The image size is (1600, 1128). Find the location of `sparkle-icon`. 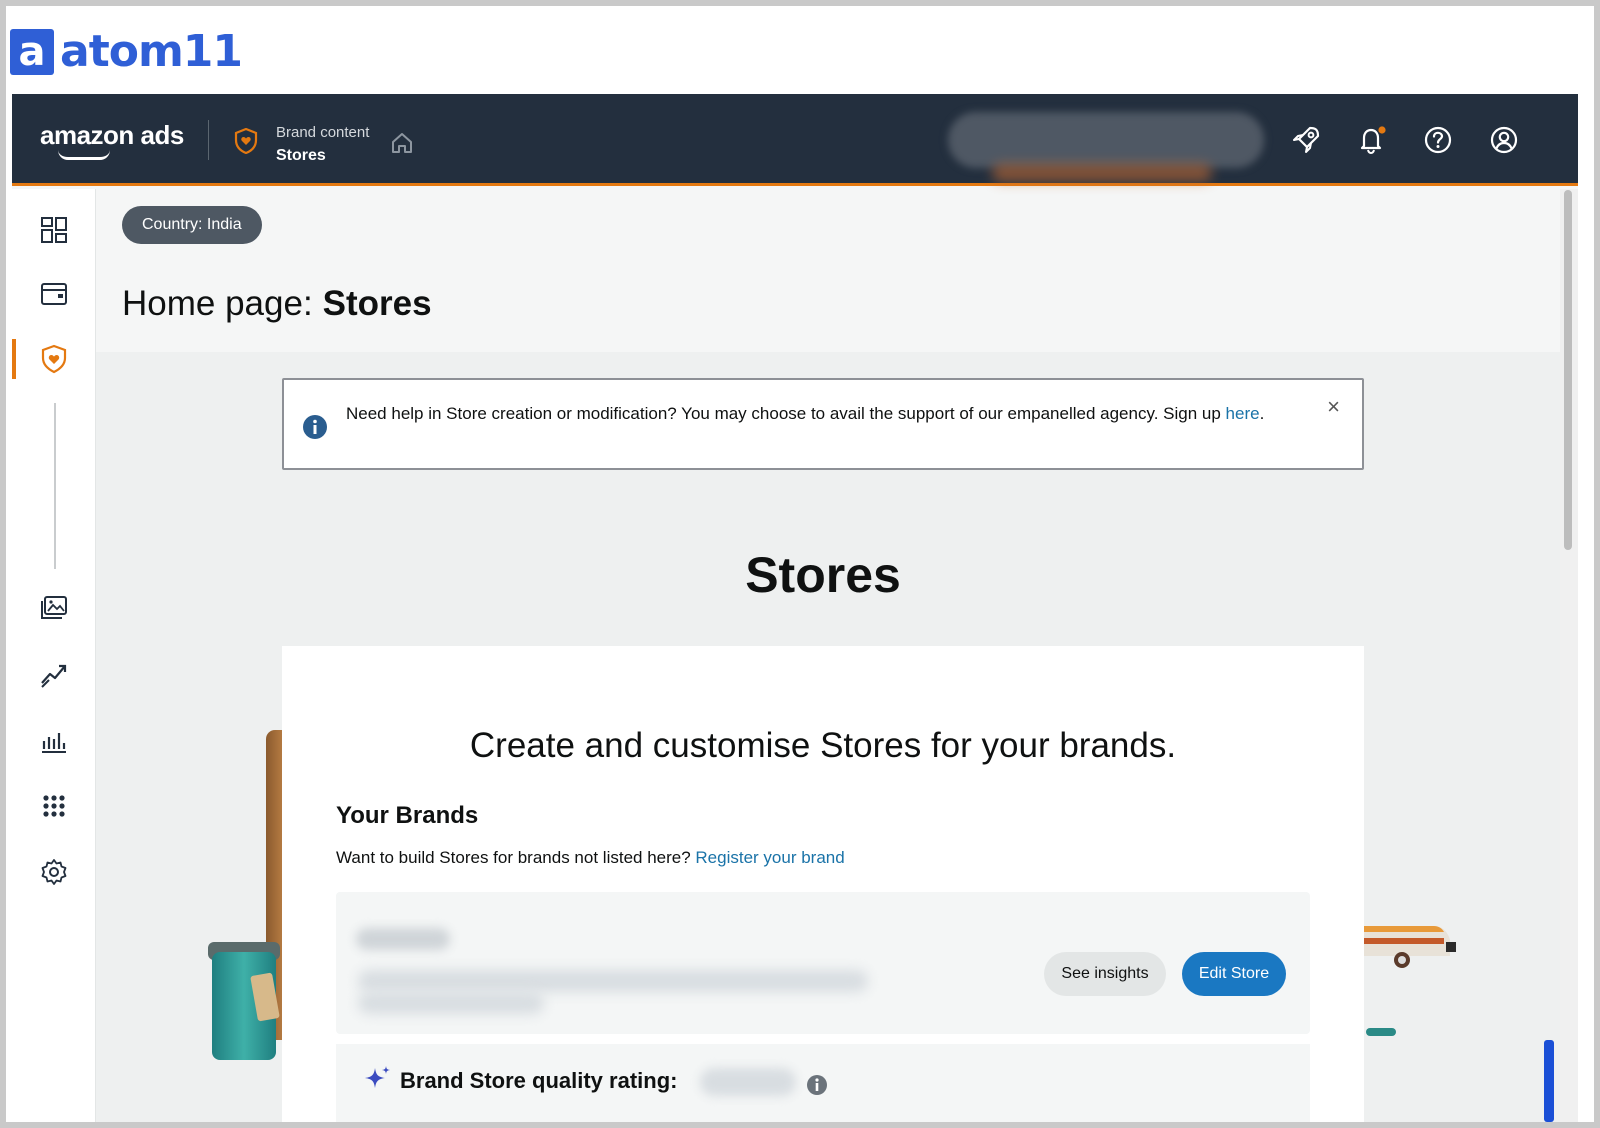

sparkle-icon is located at coordinates (377, 1077).